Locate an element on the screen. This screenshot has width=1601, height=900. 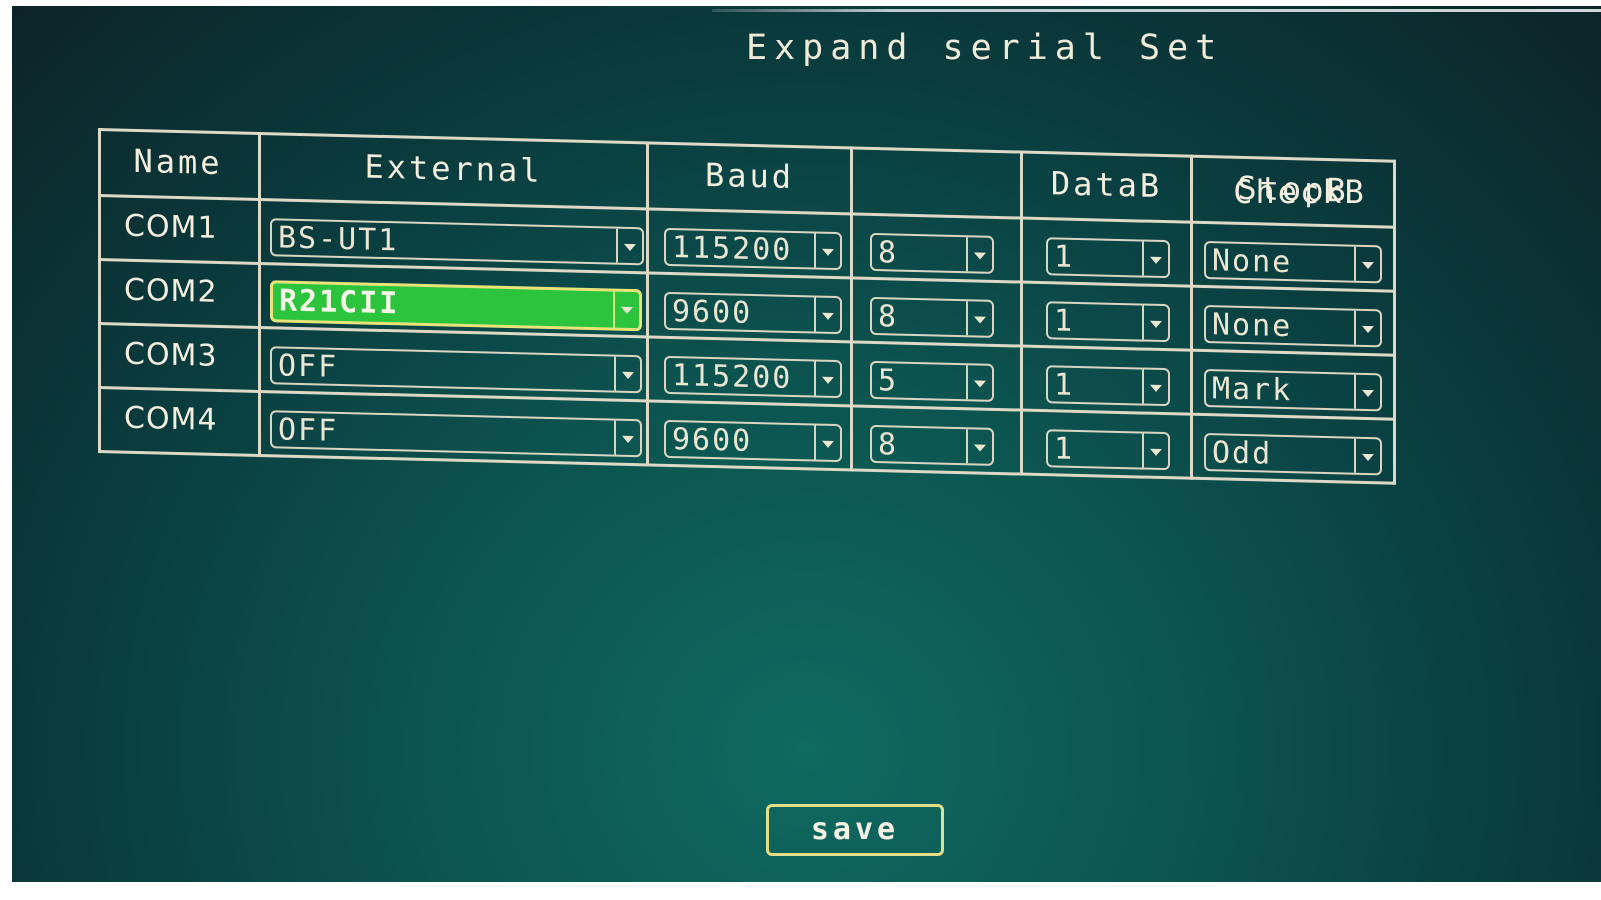
row-label-com3: COM3 is located at coordinates (171, 355).